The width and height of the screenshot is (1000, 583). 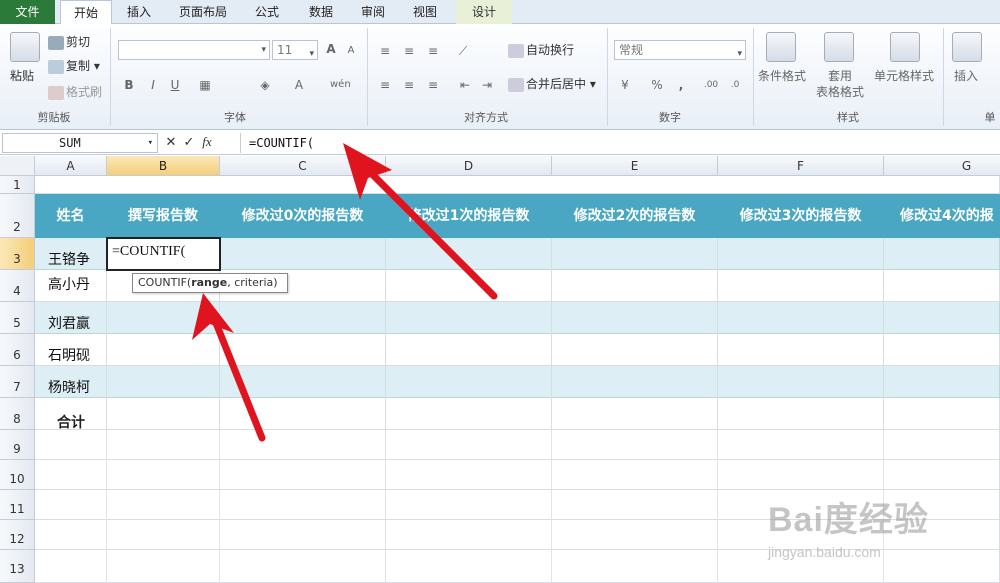 What do you see at coordinates (487, 85) in the screenshot?
I see `increase-indent-icon: ⇥` at bounding box center [487, 85].